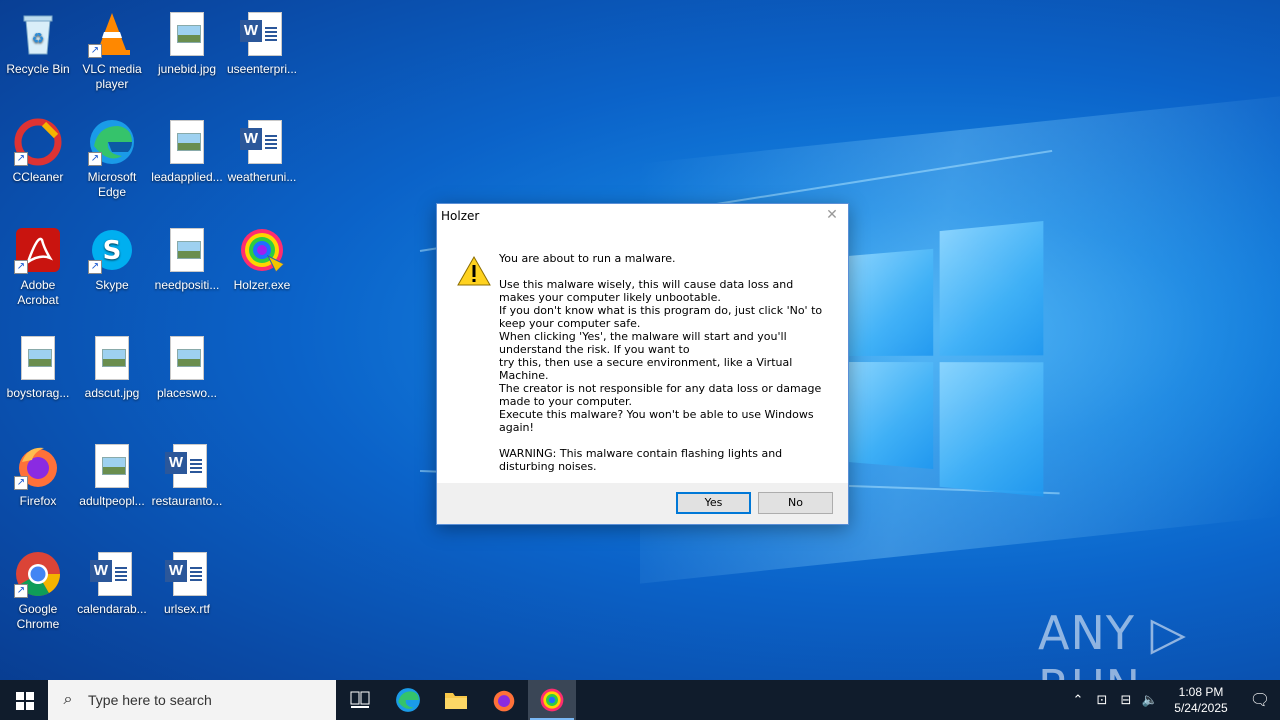 Image resolution: width=1280 pixels, height=720 pixels. Describe the element at coordinates (1201, 708) in the screenshot. I see `clock-date: 5/24/2025` at that location.